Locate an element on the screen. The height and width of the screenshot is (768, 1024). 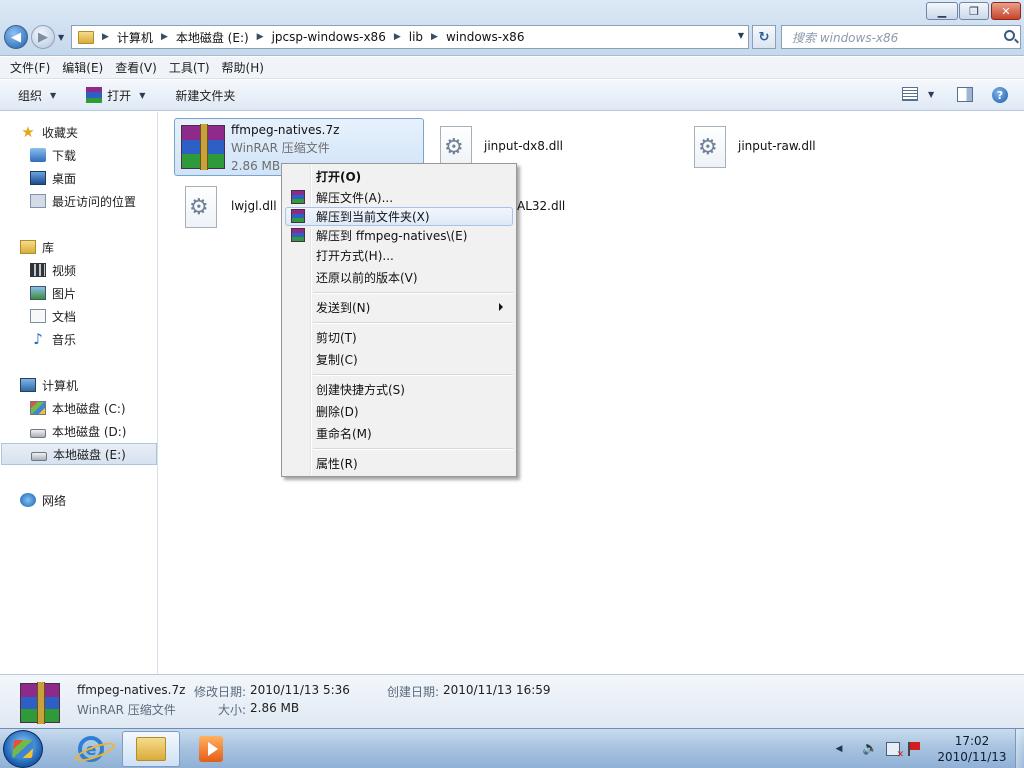
network-disconnected-icon is located at coordinates (895, 751).